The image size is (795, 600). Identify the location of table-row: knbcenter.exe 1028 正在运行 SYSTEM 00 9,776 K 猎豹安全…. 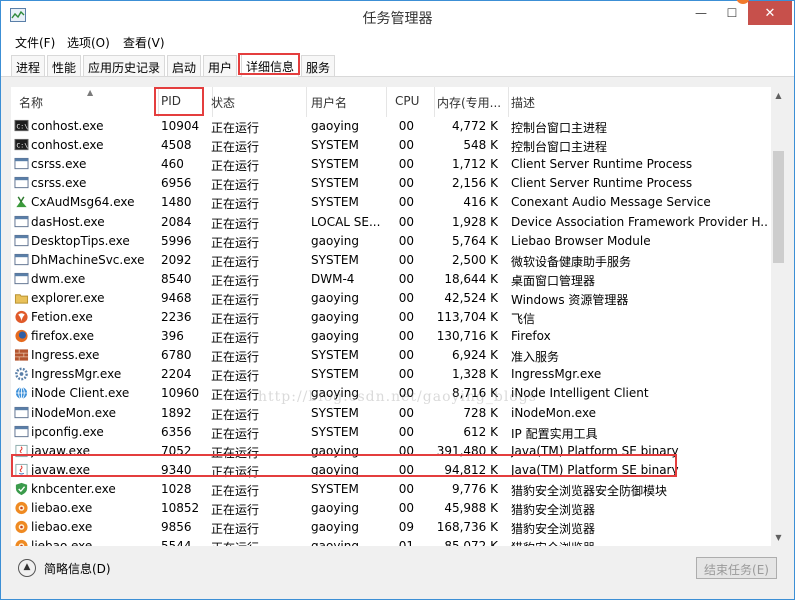
(391, 489).